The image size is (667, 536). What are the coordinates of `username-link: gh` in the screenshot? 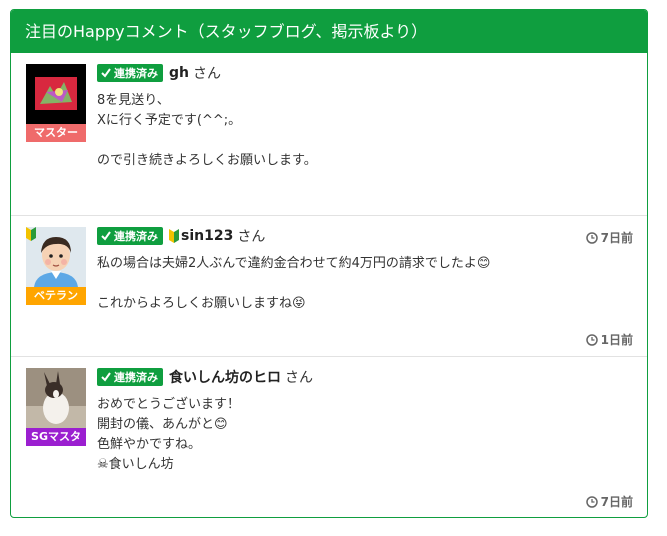 It's located at (179, 73).